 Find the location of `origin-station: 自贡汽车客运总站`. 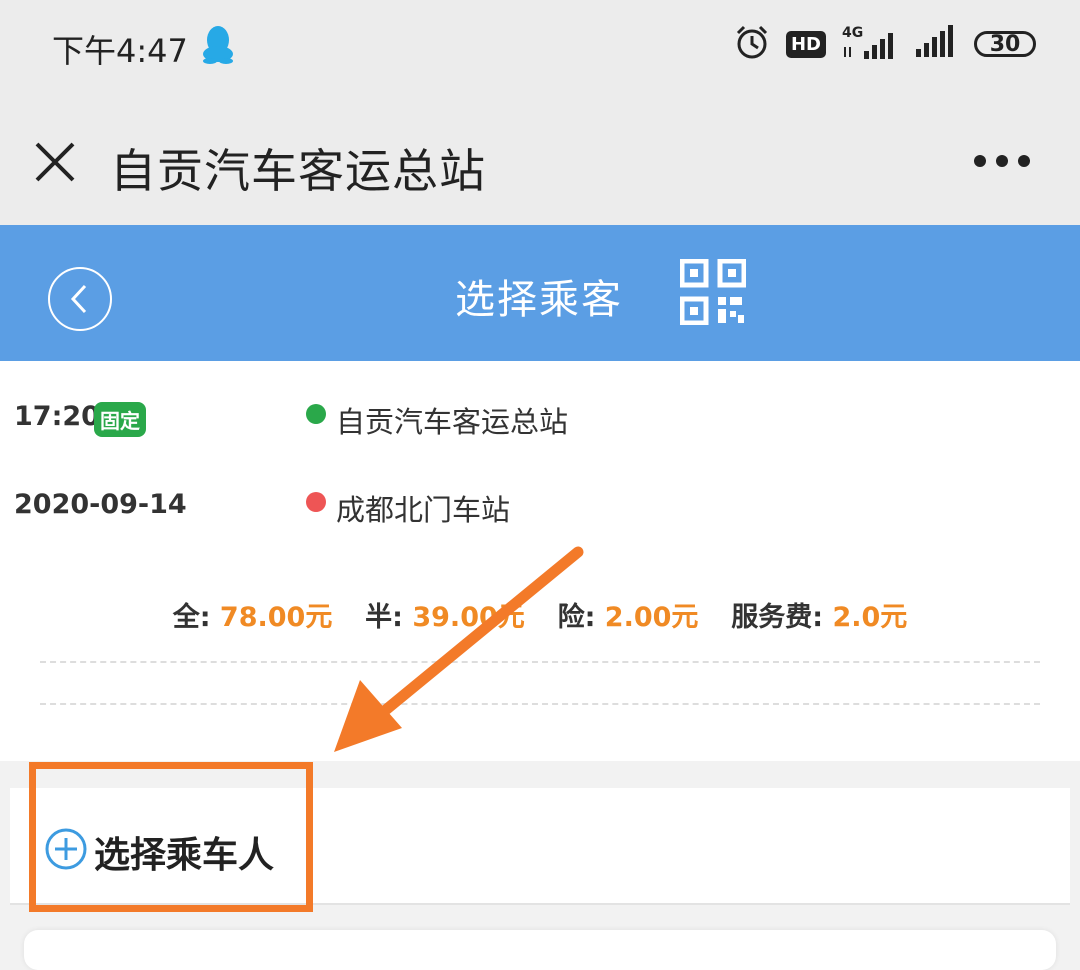

origin-station: 自贡汽车客运总站 is located at coordinates (452, 422).